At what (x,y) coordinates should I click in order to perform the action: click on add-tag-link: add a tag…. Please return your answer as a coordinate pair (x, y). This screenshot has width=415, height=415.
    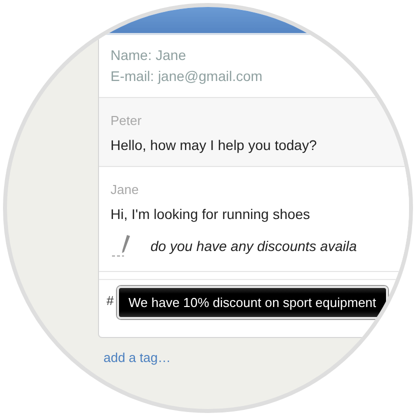
    Looking at the image, I should click on (137, 357).